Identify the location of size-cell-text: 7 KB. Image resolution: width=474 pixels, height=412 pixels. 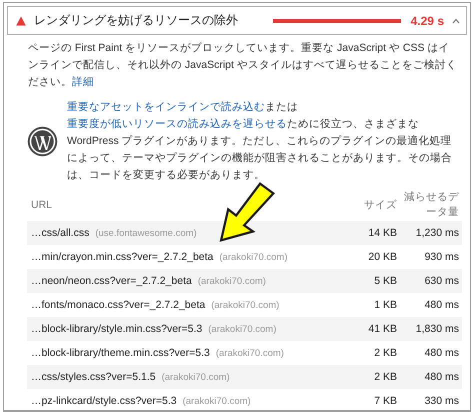
(385, 401).